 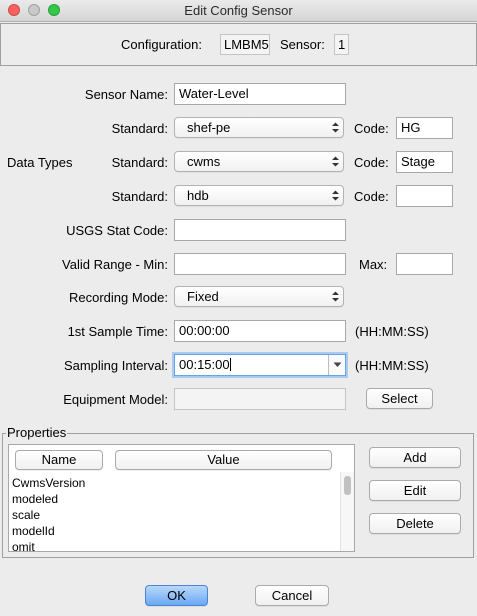 What do you see at coordinates (223, 460) in the screenshot?
I see `column-header-value: Value` at bounding box center [223, 460].